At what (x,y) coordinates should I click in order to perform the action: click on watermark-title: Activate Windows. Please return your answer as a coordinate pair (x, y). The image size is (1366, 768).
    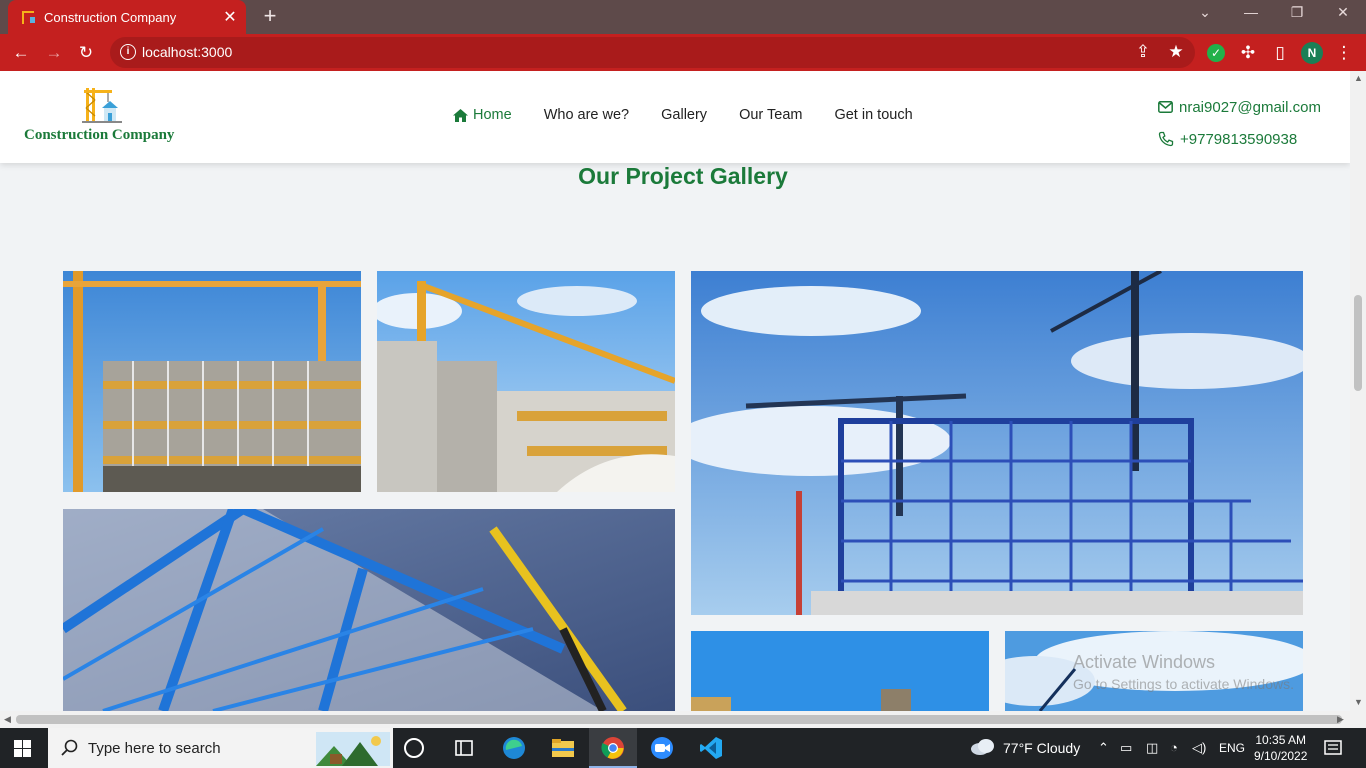
    Looking at the image, I should click on (1144, 662).